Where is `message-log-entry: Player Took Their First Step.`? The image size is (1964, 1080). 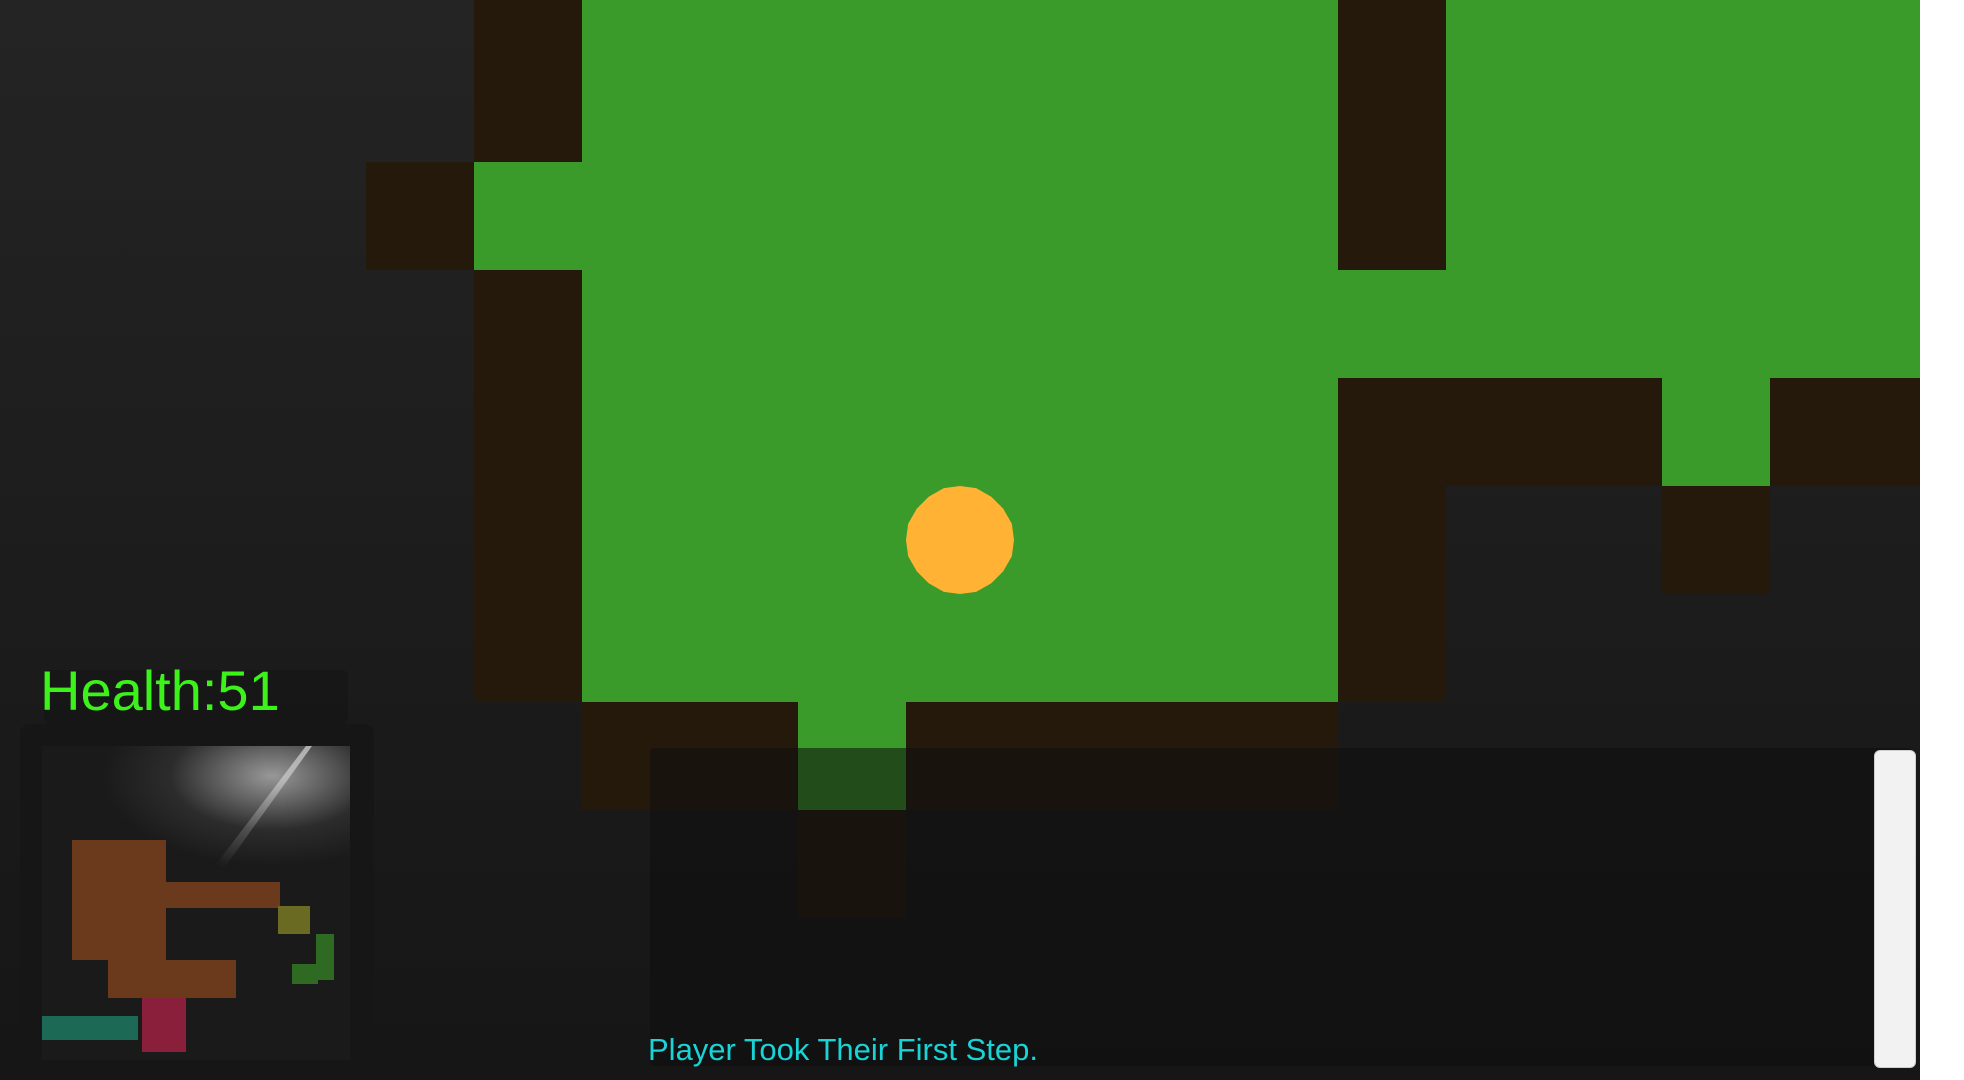 message-log-entry: Player Took Their First Step. is located at coordinates (843, 1049).